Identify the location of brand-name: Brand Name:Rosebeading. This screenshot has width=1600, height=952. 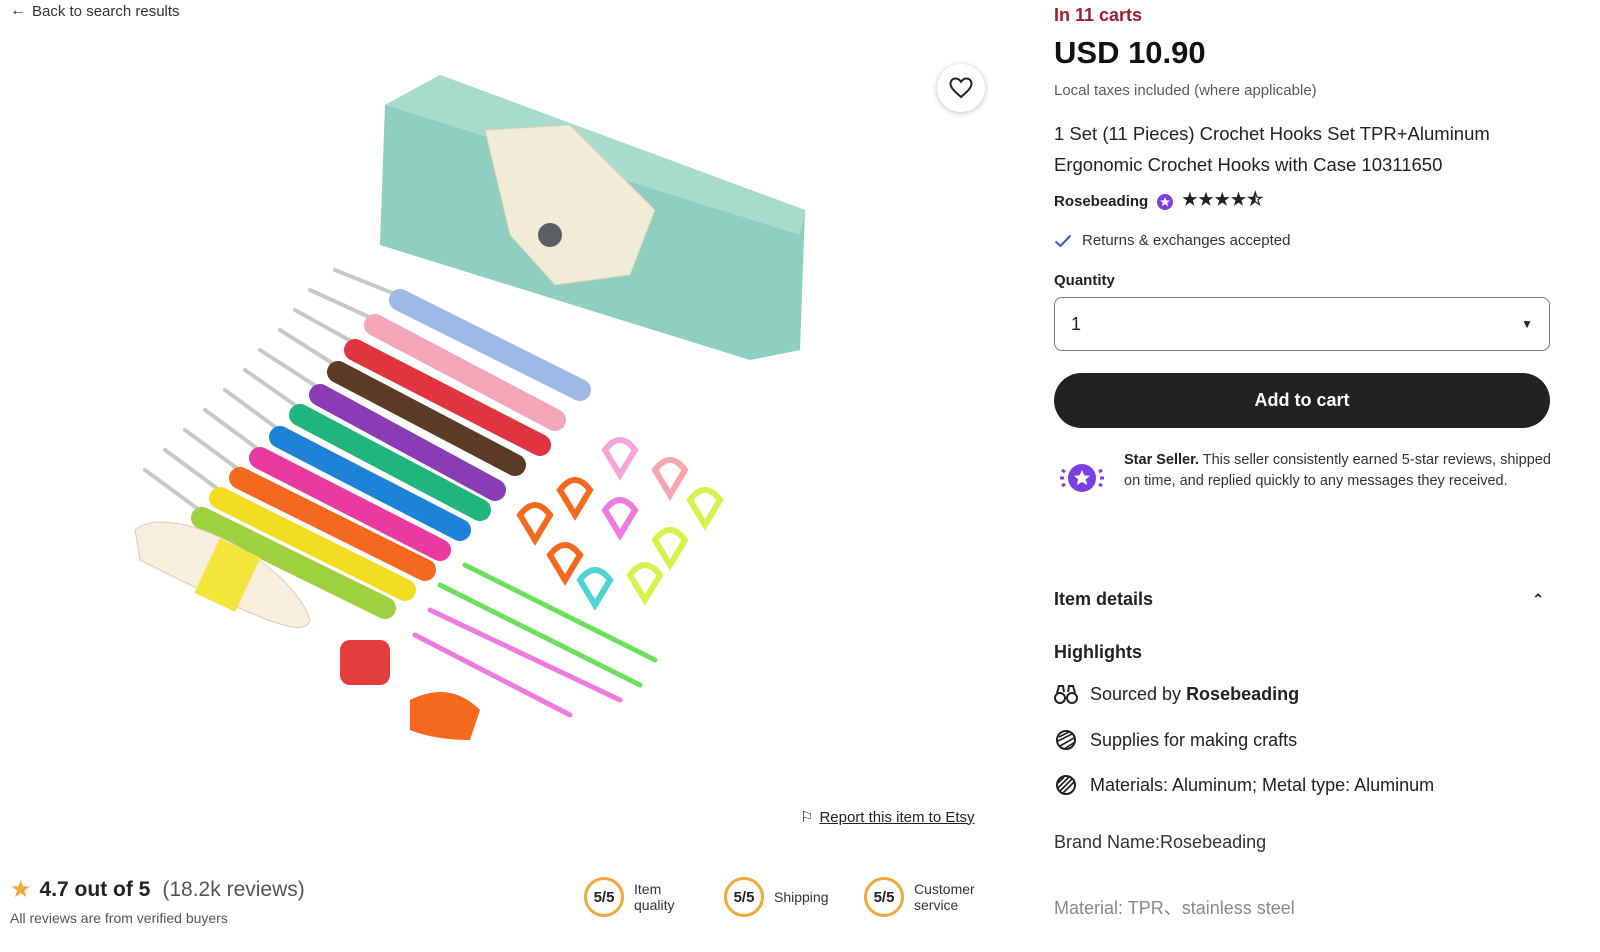
(1160, 842).